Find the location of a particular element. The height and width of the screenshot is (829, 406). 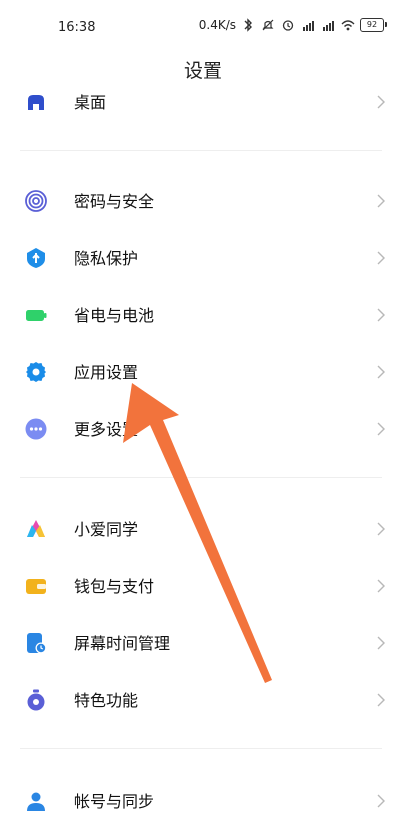

mute-icon is located at coordinates (268, 25).